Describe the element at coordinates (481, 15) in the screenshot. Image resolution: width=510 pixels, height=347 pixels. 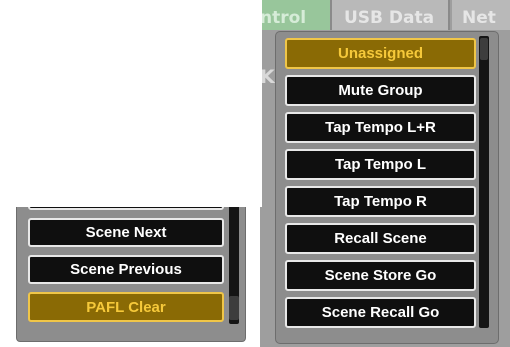
I see `tab-network: Net` at that location.